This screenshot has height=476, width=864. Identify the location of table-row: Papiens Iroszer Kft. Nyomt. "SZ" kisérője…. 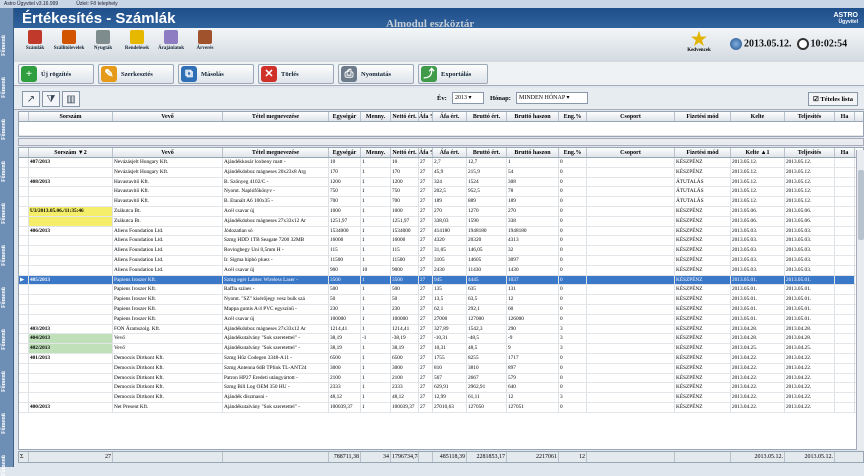
(441, 300).